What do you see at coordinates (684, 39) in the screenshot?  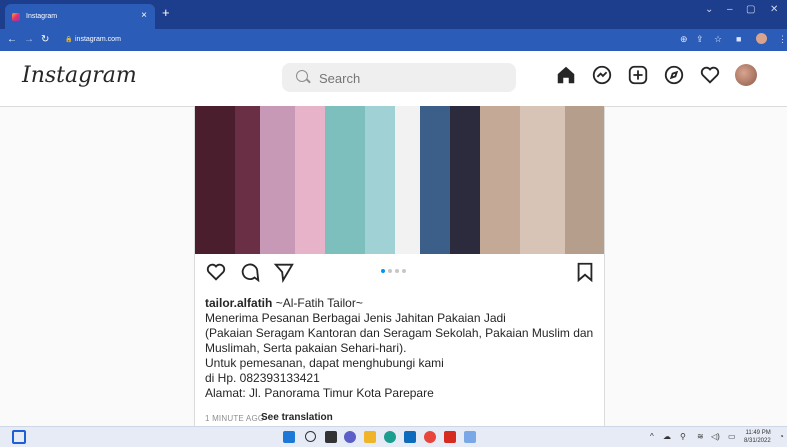 I see `zoom-icon: ⊕` at bounding box center [684, 39].